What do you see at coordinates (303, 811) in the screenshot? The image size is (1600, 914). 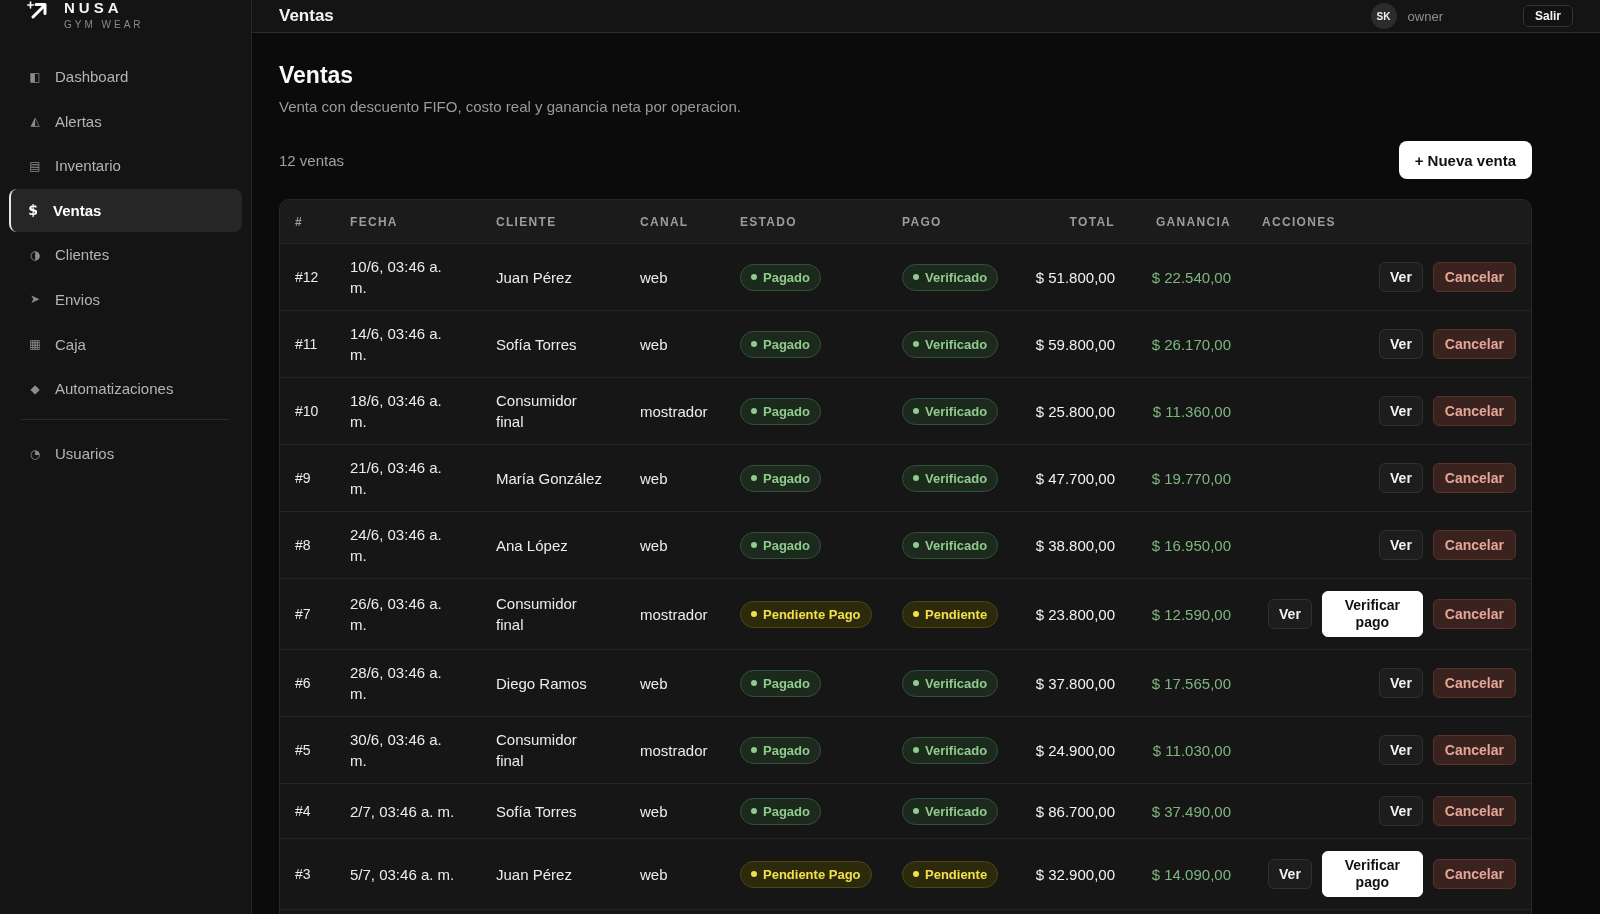 I see `table-cell-text: #4` at bounding box center [303, 811].